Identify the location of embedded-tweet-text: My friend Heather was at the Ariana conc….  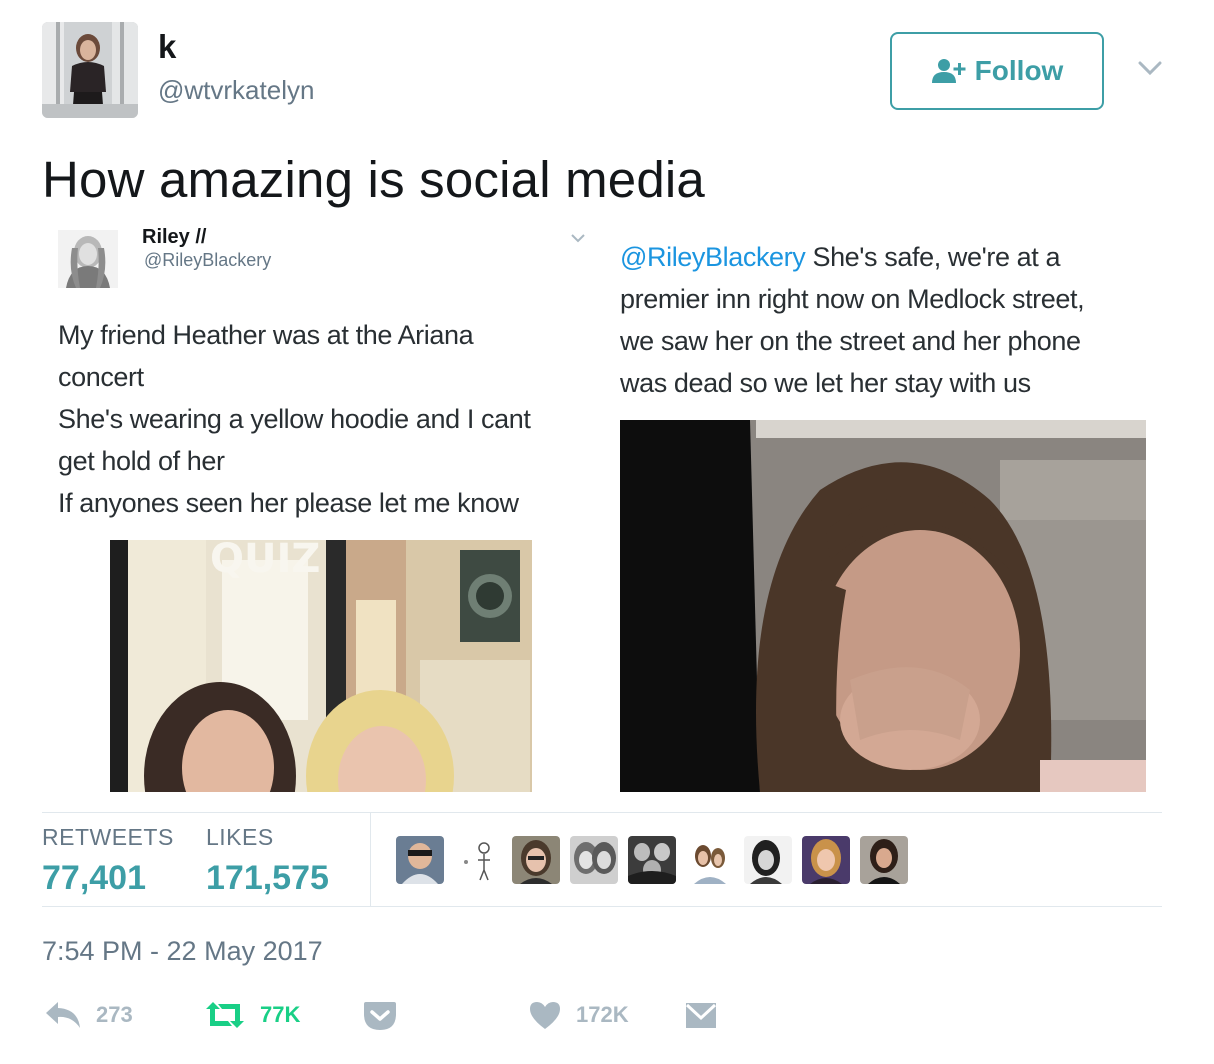
(320, 419).